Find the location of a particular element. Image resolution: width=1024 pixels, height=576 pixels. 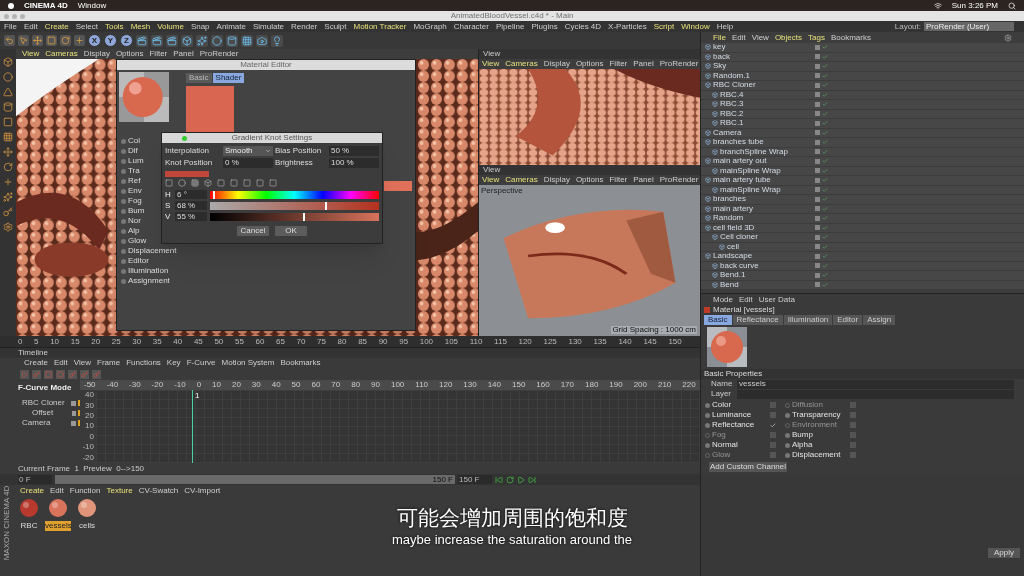

object-name: Random is located at coordinates (728, 218).